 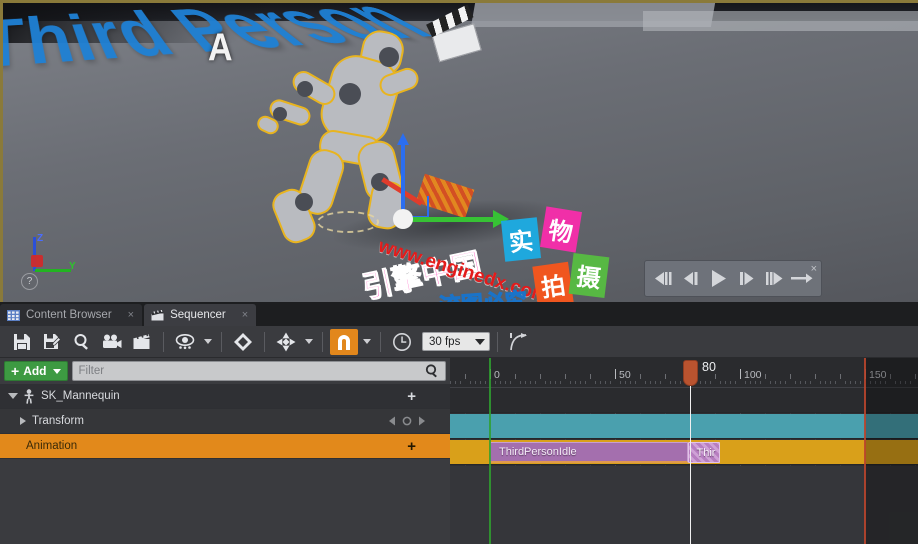 What do you see at coordinates (684, 505) in the screenshot?
I see `timeline-lane-empty` at bounding box center [684, 505].